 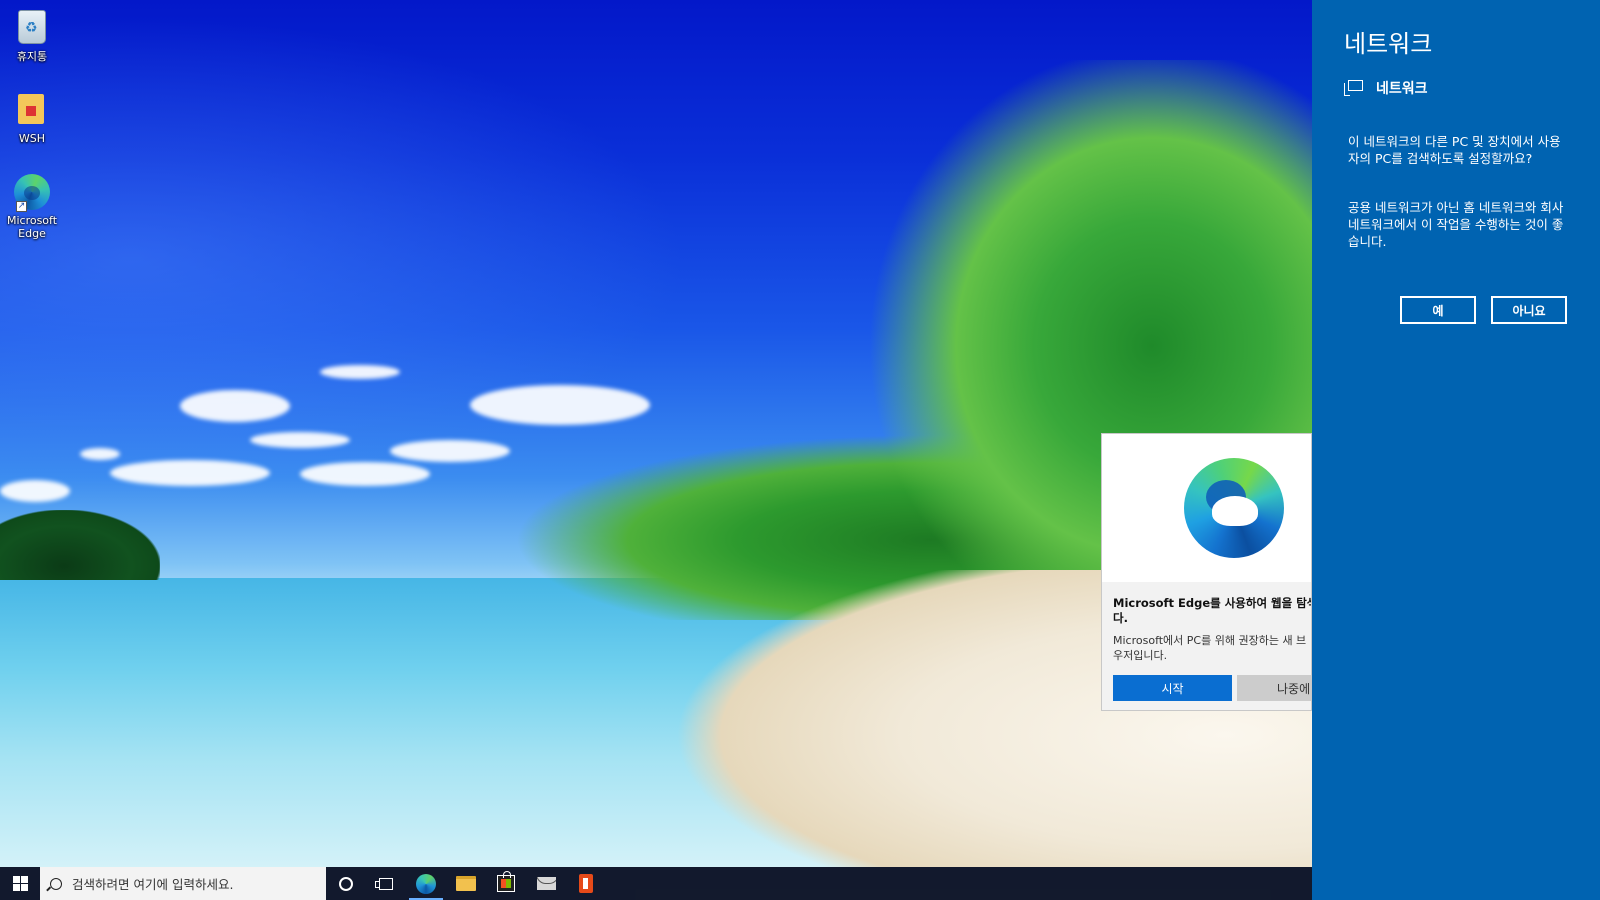 I want to click on taskbar-search-box: 검색하려면 여기에 입력하세요., so click(x=183, y=883).